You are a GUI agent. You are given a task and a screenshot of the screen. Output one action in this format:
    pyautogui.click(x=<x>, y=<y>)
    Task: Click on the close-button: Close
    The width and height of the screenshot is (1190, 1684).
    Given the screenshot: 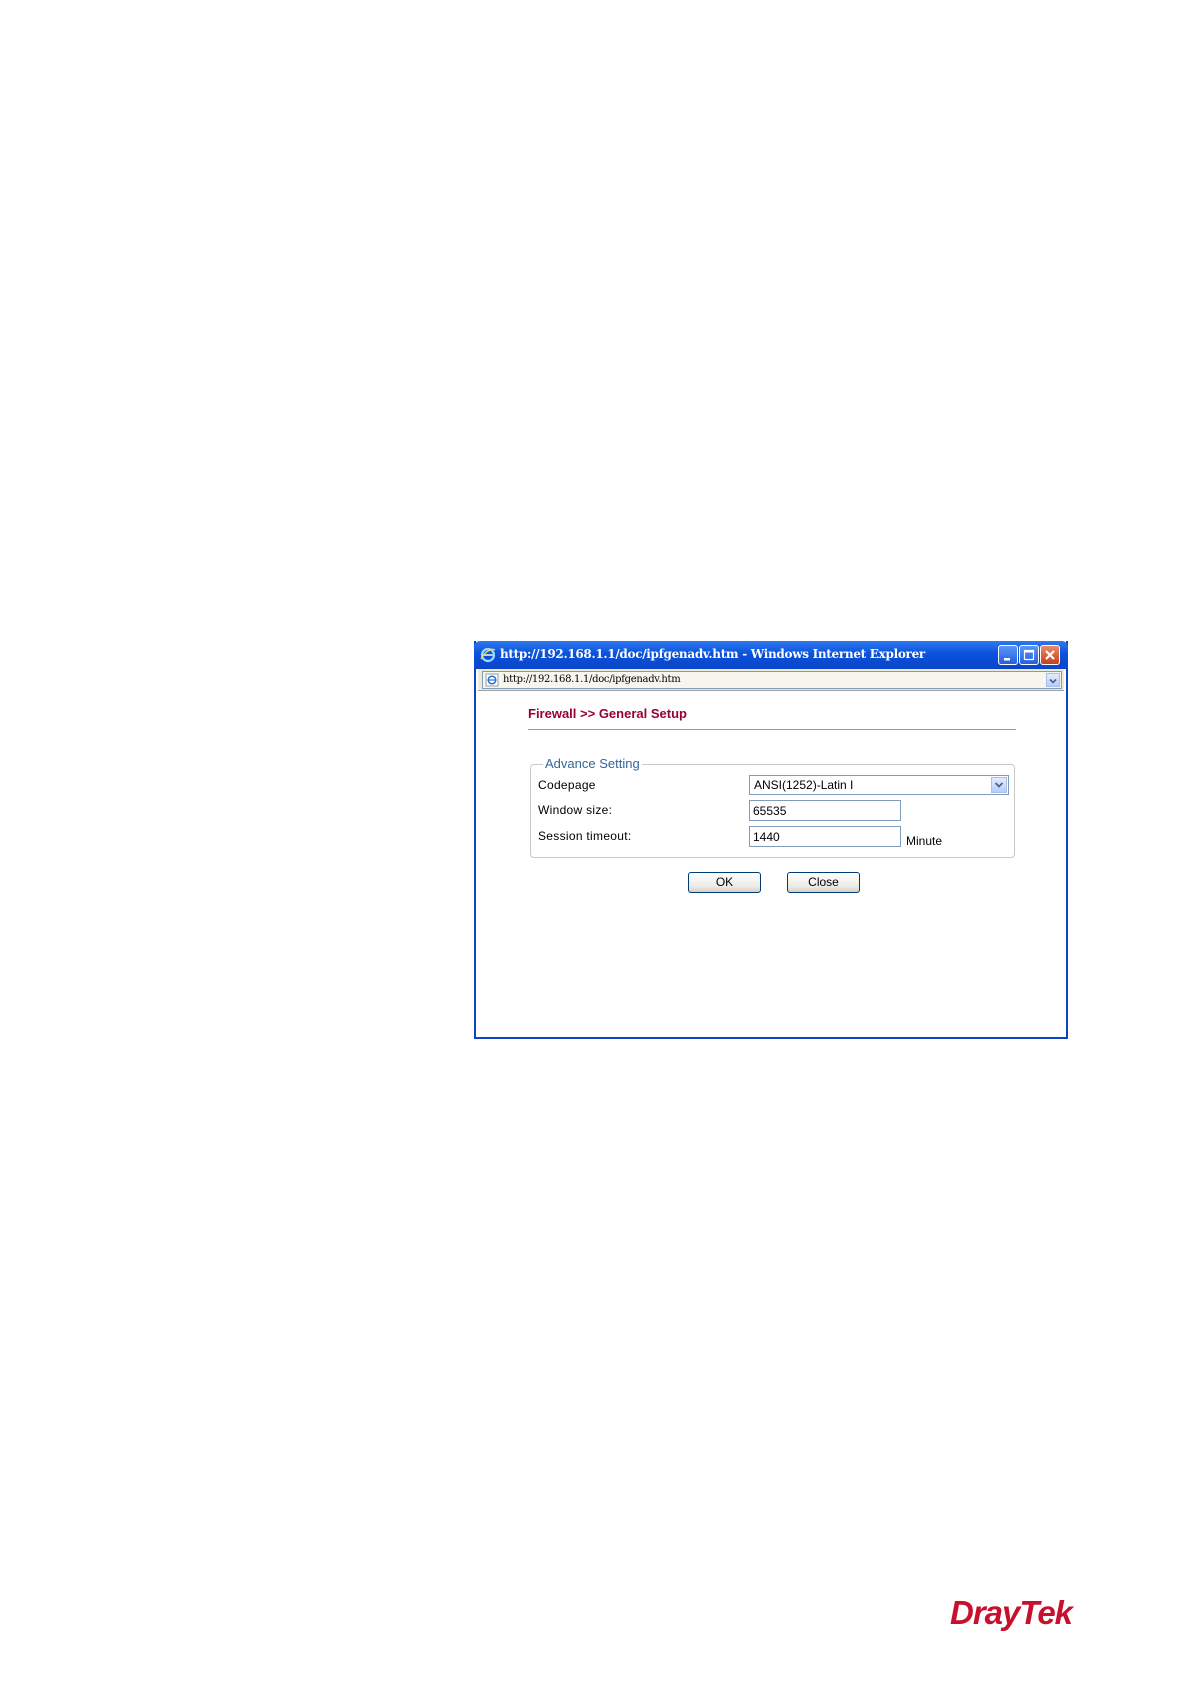 What is the action you would take?
    pyautogui.click(x=823, y=882)
    